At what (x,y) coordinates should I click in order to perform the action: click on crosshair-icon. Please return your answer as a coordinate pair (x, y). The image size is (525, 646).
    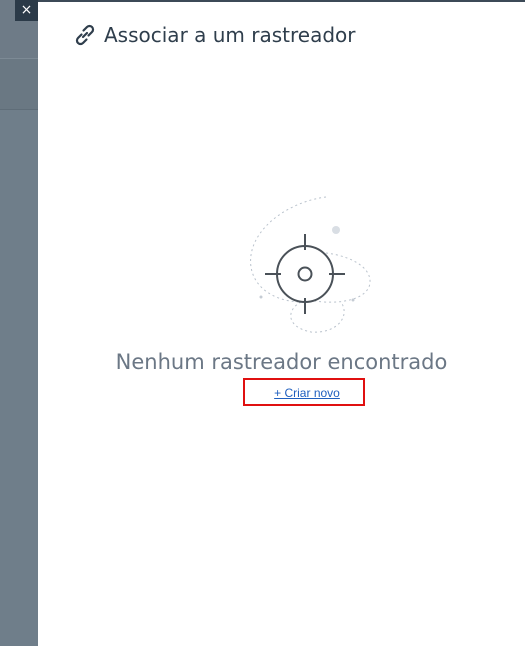
    Looking at the image, I should click on (306, 264).